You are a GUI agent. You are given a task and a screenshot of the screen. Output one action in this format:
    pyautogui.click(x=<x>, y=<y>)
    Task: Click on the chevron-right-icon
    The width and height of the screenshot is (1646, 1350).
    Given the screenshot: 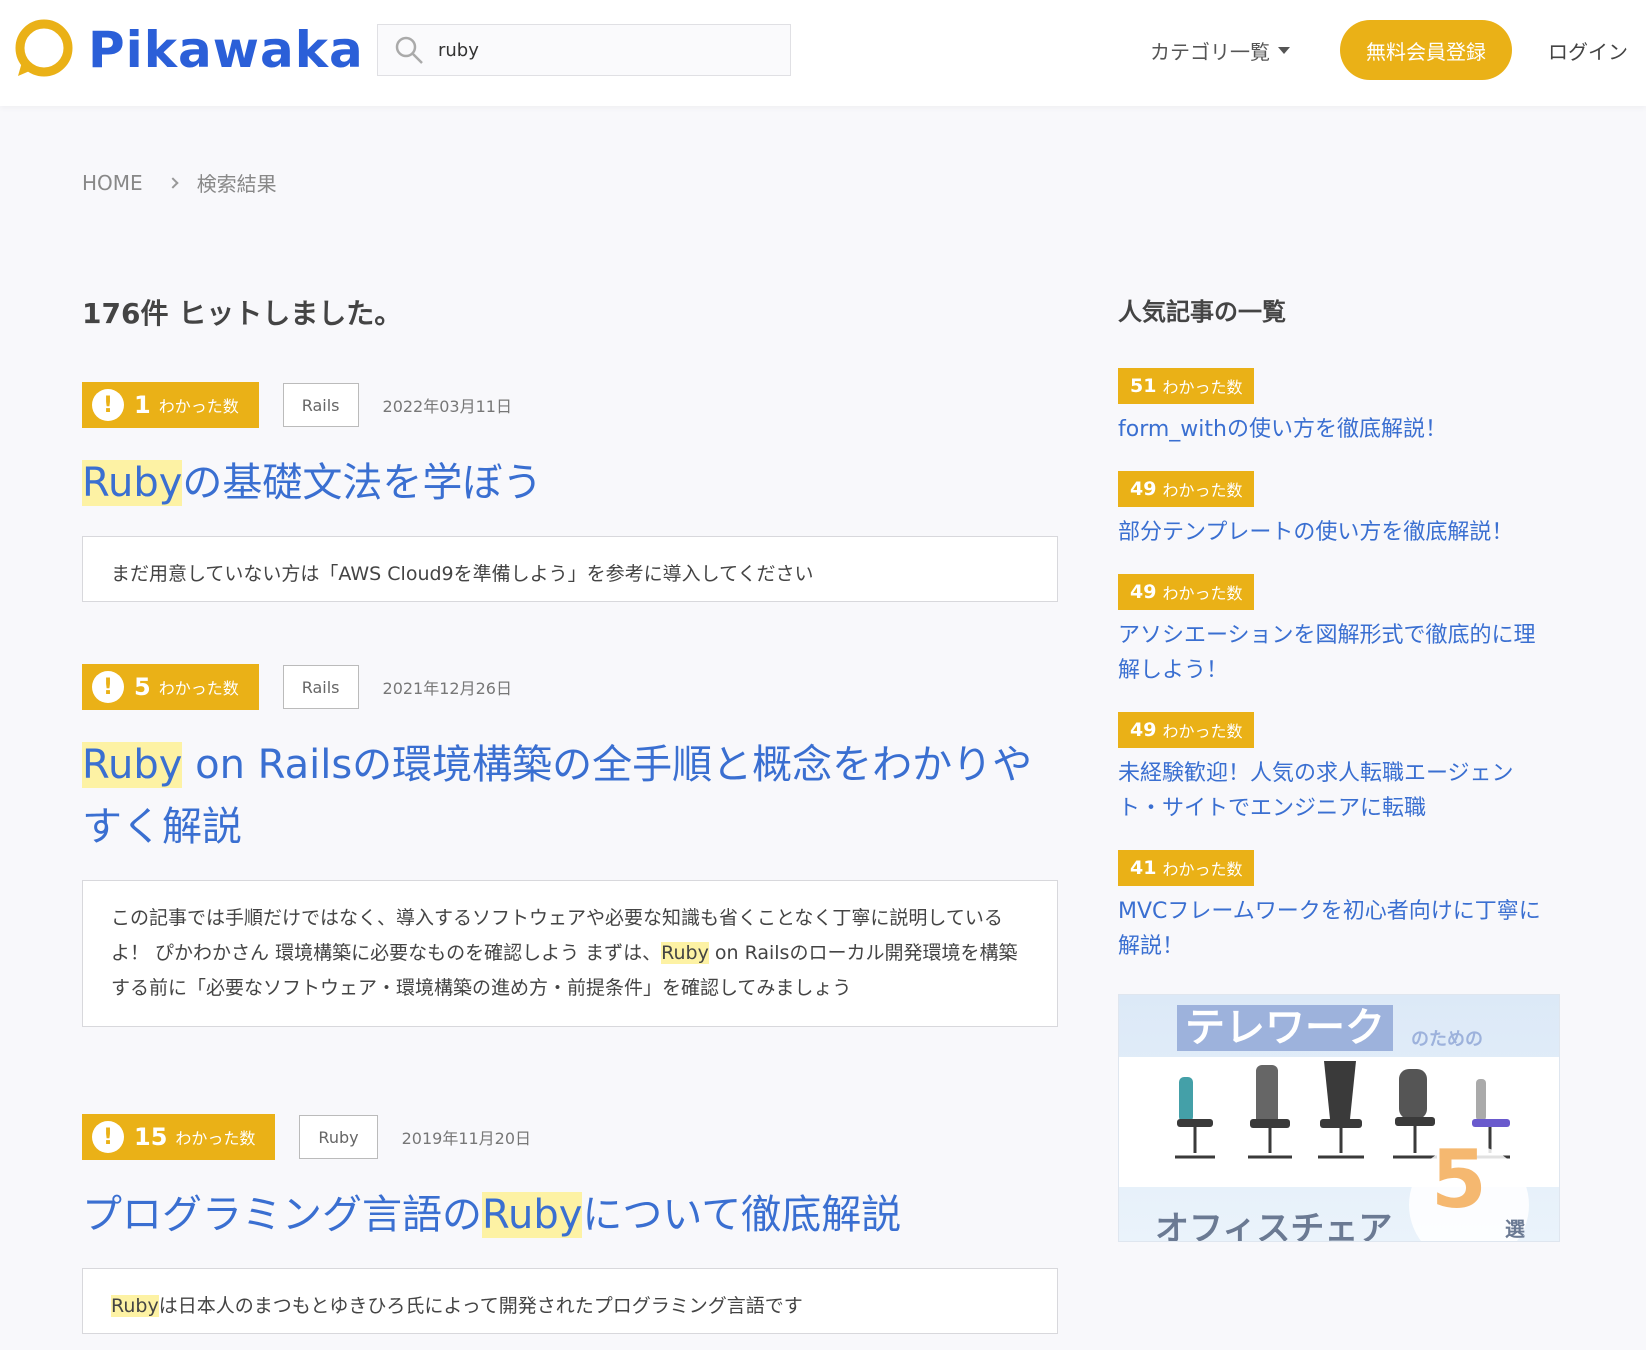 What is the action you would take?
    pyautogui.click(x=173, y=182)
    